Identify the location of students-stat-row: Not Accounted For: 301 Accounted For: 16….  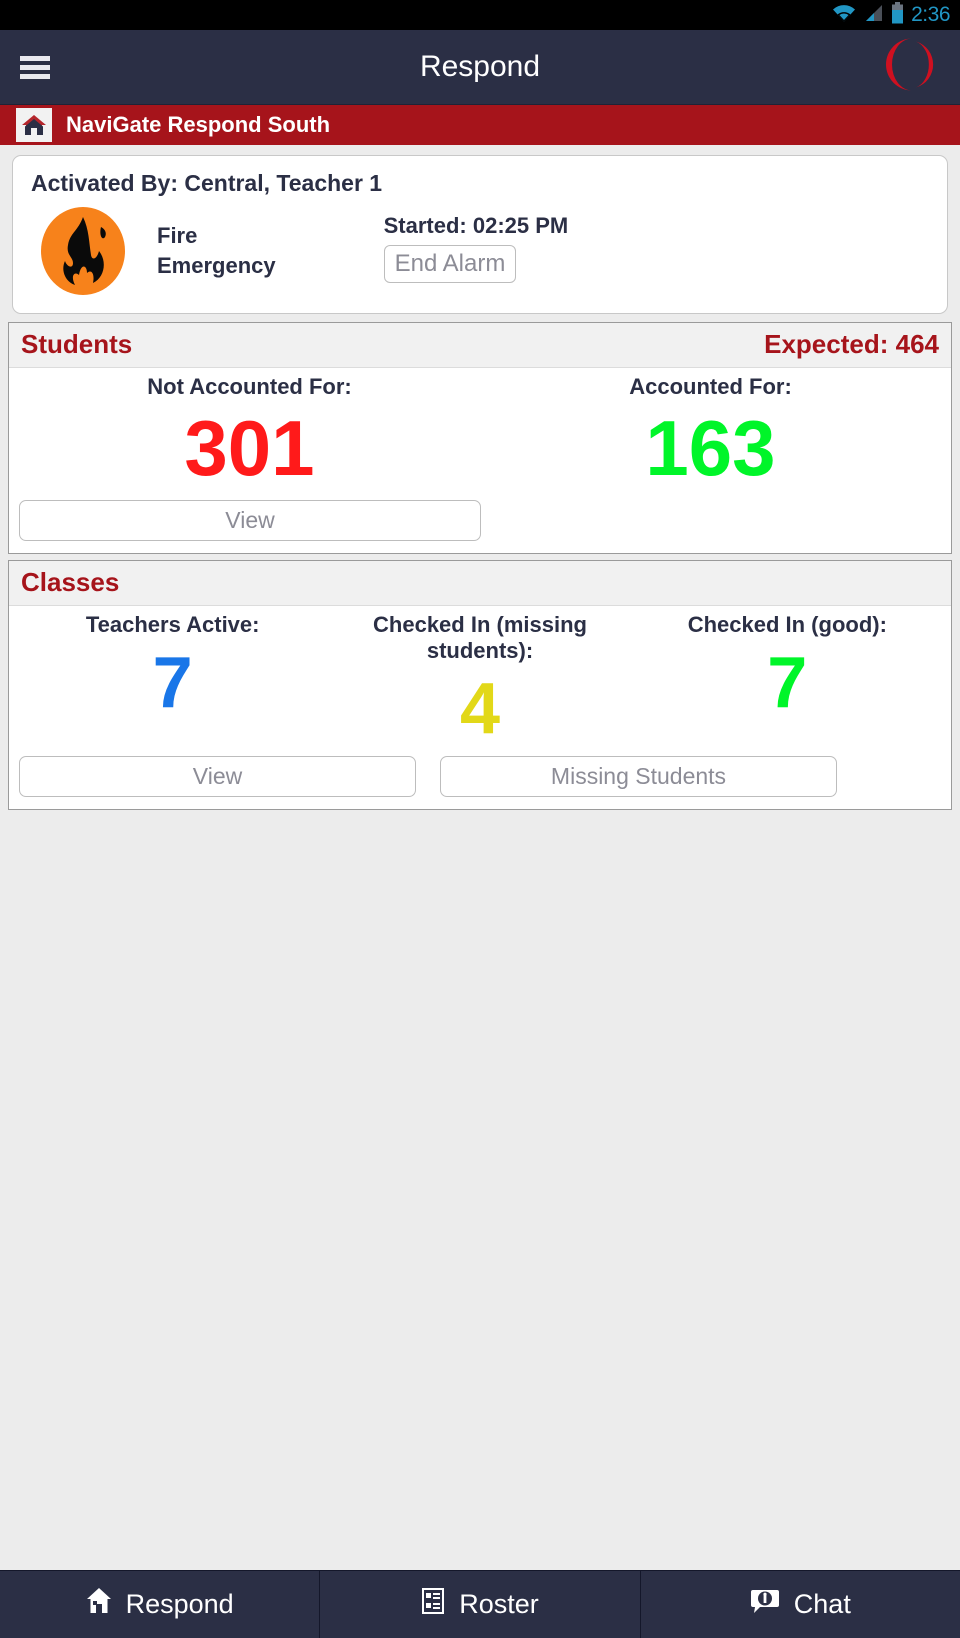
(480, 436).